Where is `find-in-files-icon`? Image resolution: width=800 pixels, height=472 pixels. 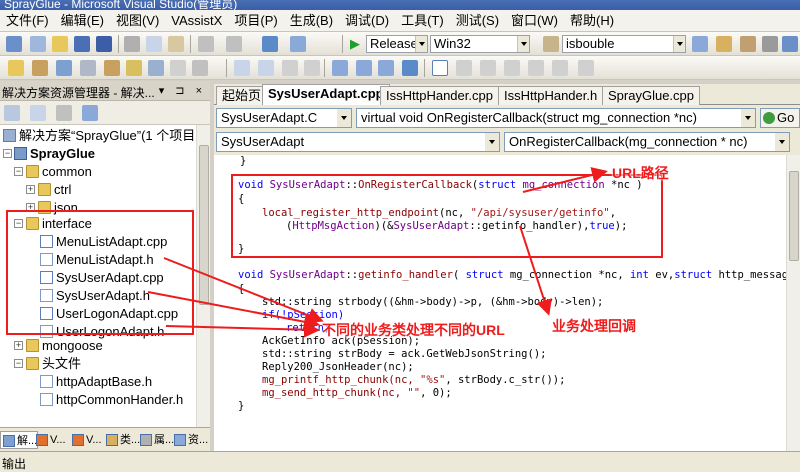
find-in-files-icon is located at coordinates (551, 44).